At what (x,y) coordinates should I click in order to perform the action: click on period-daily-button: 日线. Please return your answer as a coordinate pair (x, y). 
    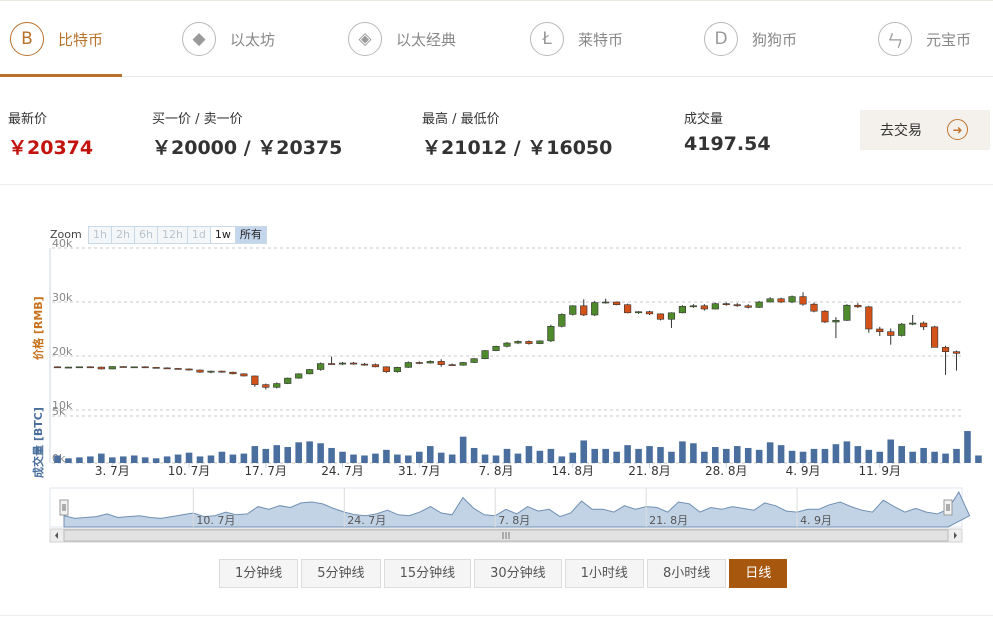
    Looking at the image, I should click on (758, 573).